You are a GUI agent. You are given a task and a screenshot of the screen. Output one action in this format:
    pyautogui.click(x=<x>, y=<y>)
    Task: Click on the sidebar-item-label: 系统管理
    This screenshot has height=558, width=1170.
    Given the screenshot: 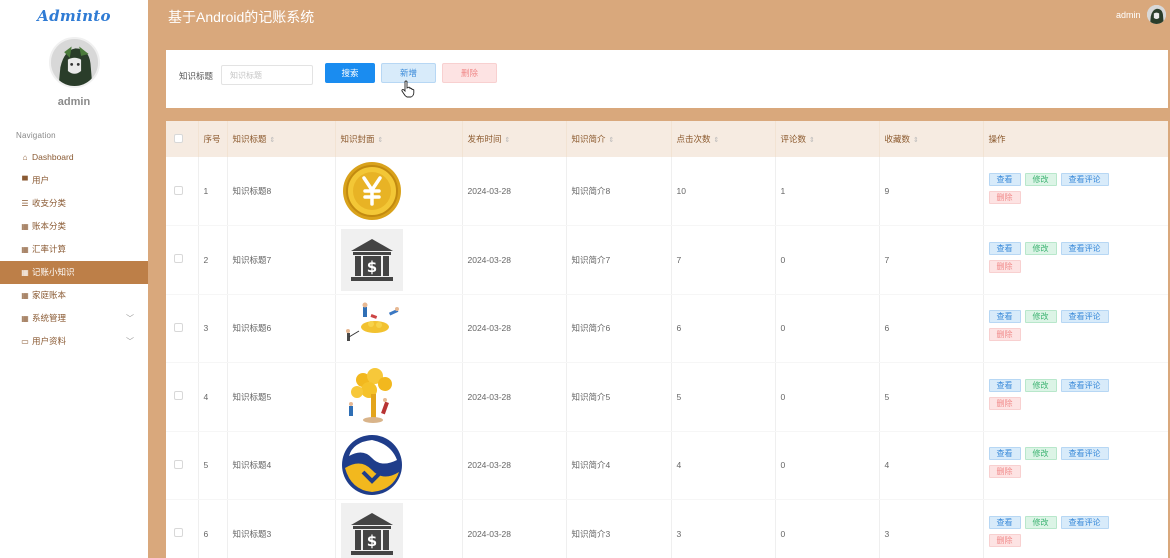 What is the action you would take?
    pyautogui.click(x=49, y=318)
    